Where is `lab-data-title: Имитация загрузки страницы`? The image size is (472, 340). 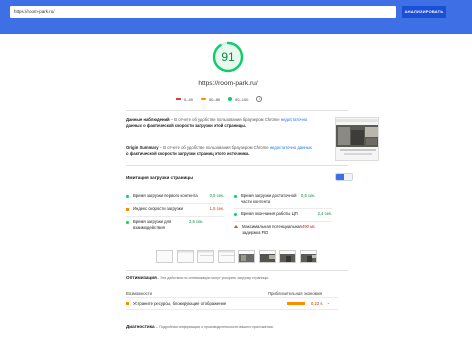 lab-data-title: Имитация загрузки страницы is located at coordinates (160, 177).